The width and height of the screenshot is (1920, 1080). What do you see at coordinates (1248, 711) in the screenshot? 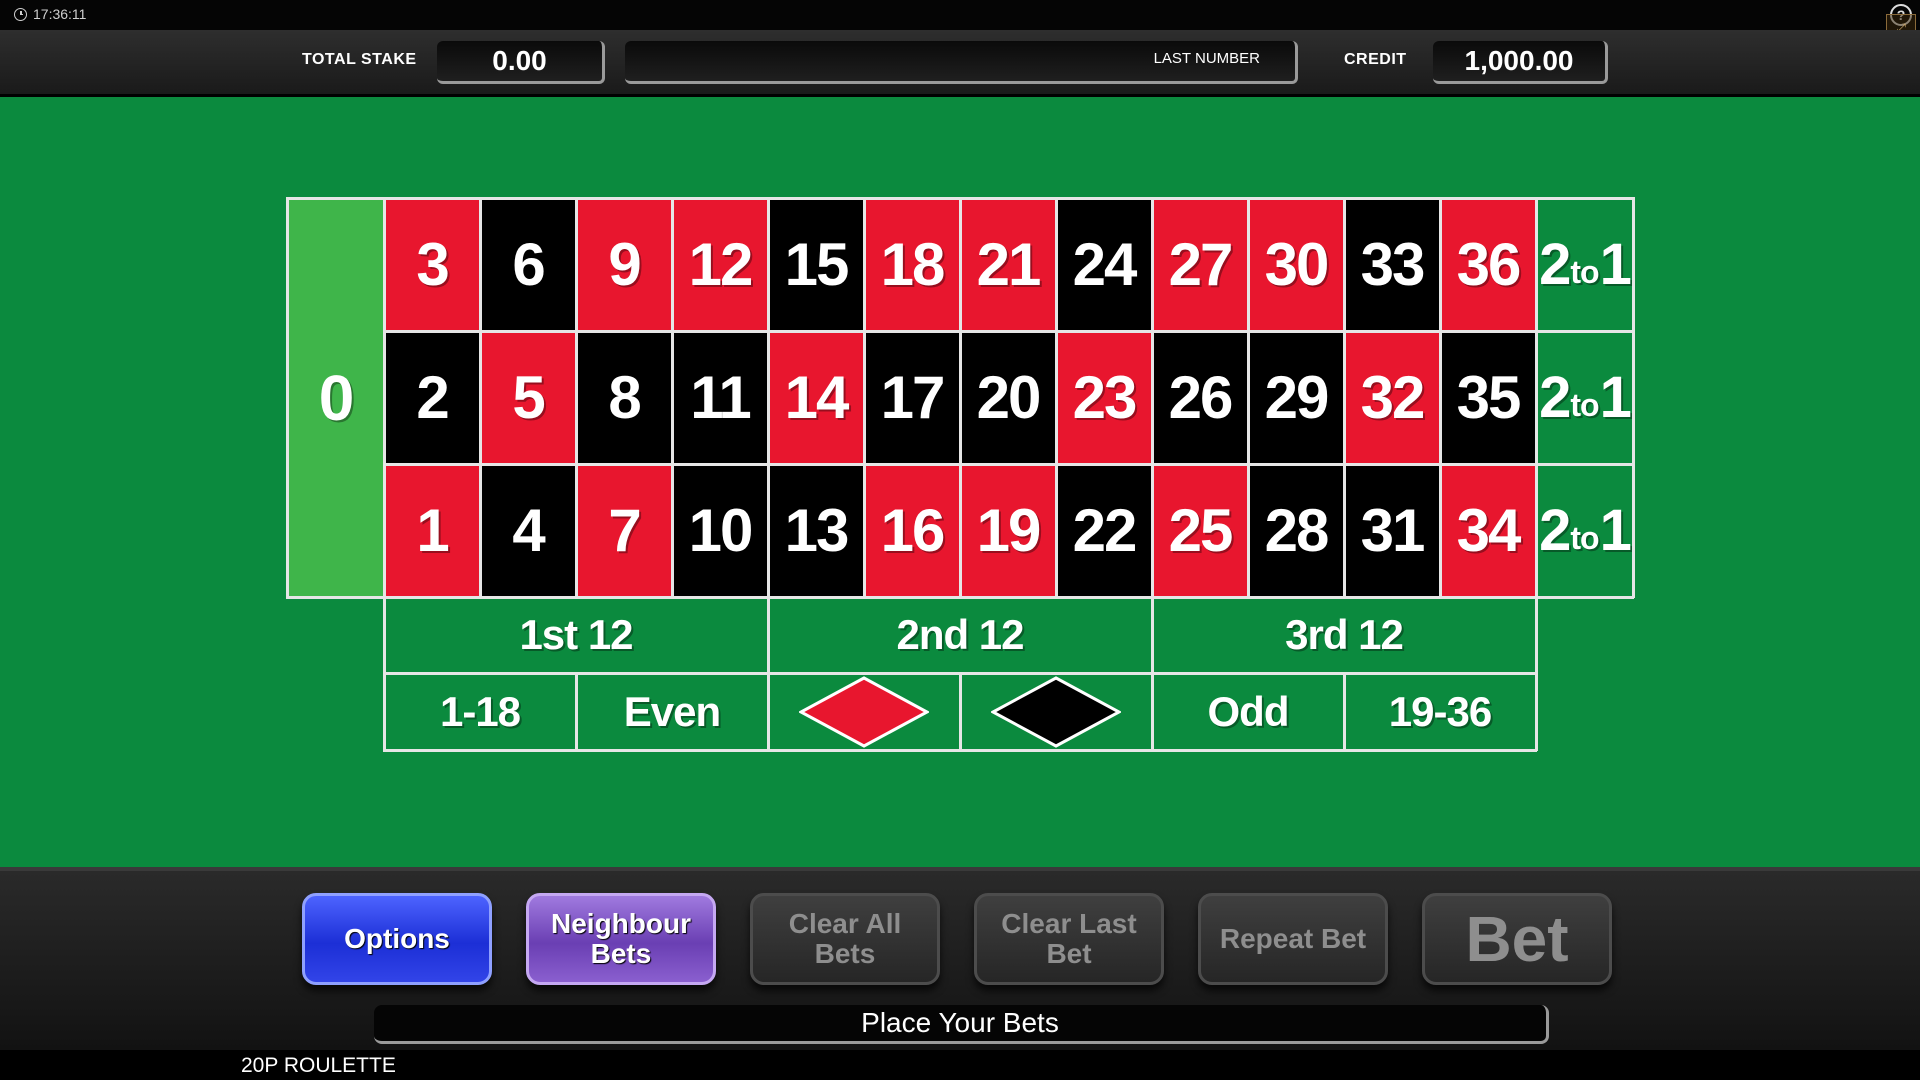
I see `odd-bet: Odd` at bounding box center [1248, 711].